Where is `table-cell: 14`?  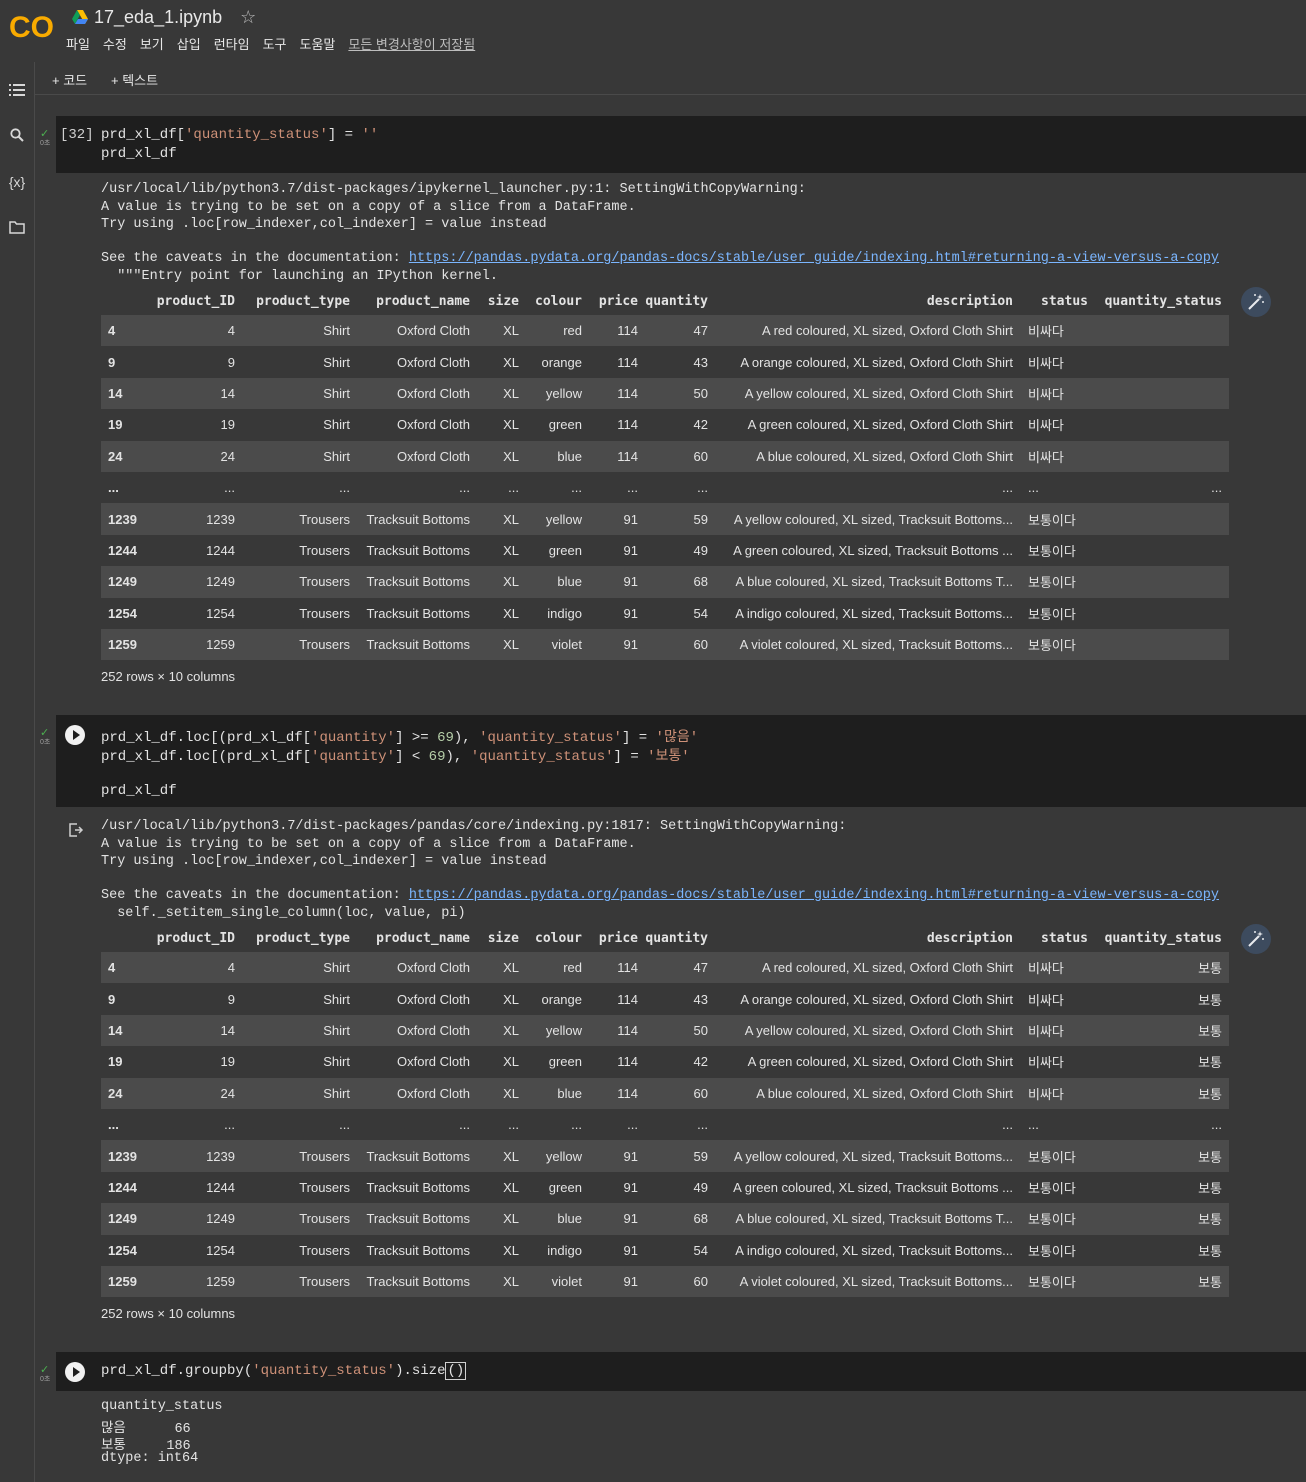 table-cell: 14 is located at coordinates (124, 393).